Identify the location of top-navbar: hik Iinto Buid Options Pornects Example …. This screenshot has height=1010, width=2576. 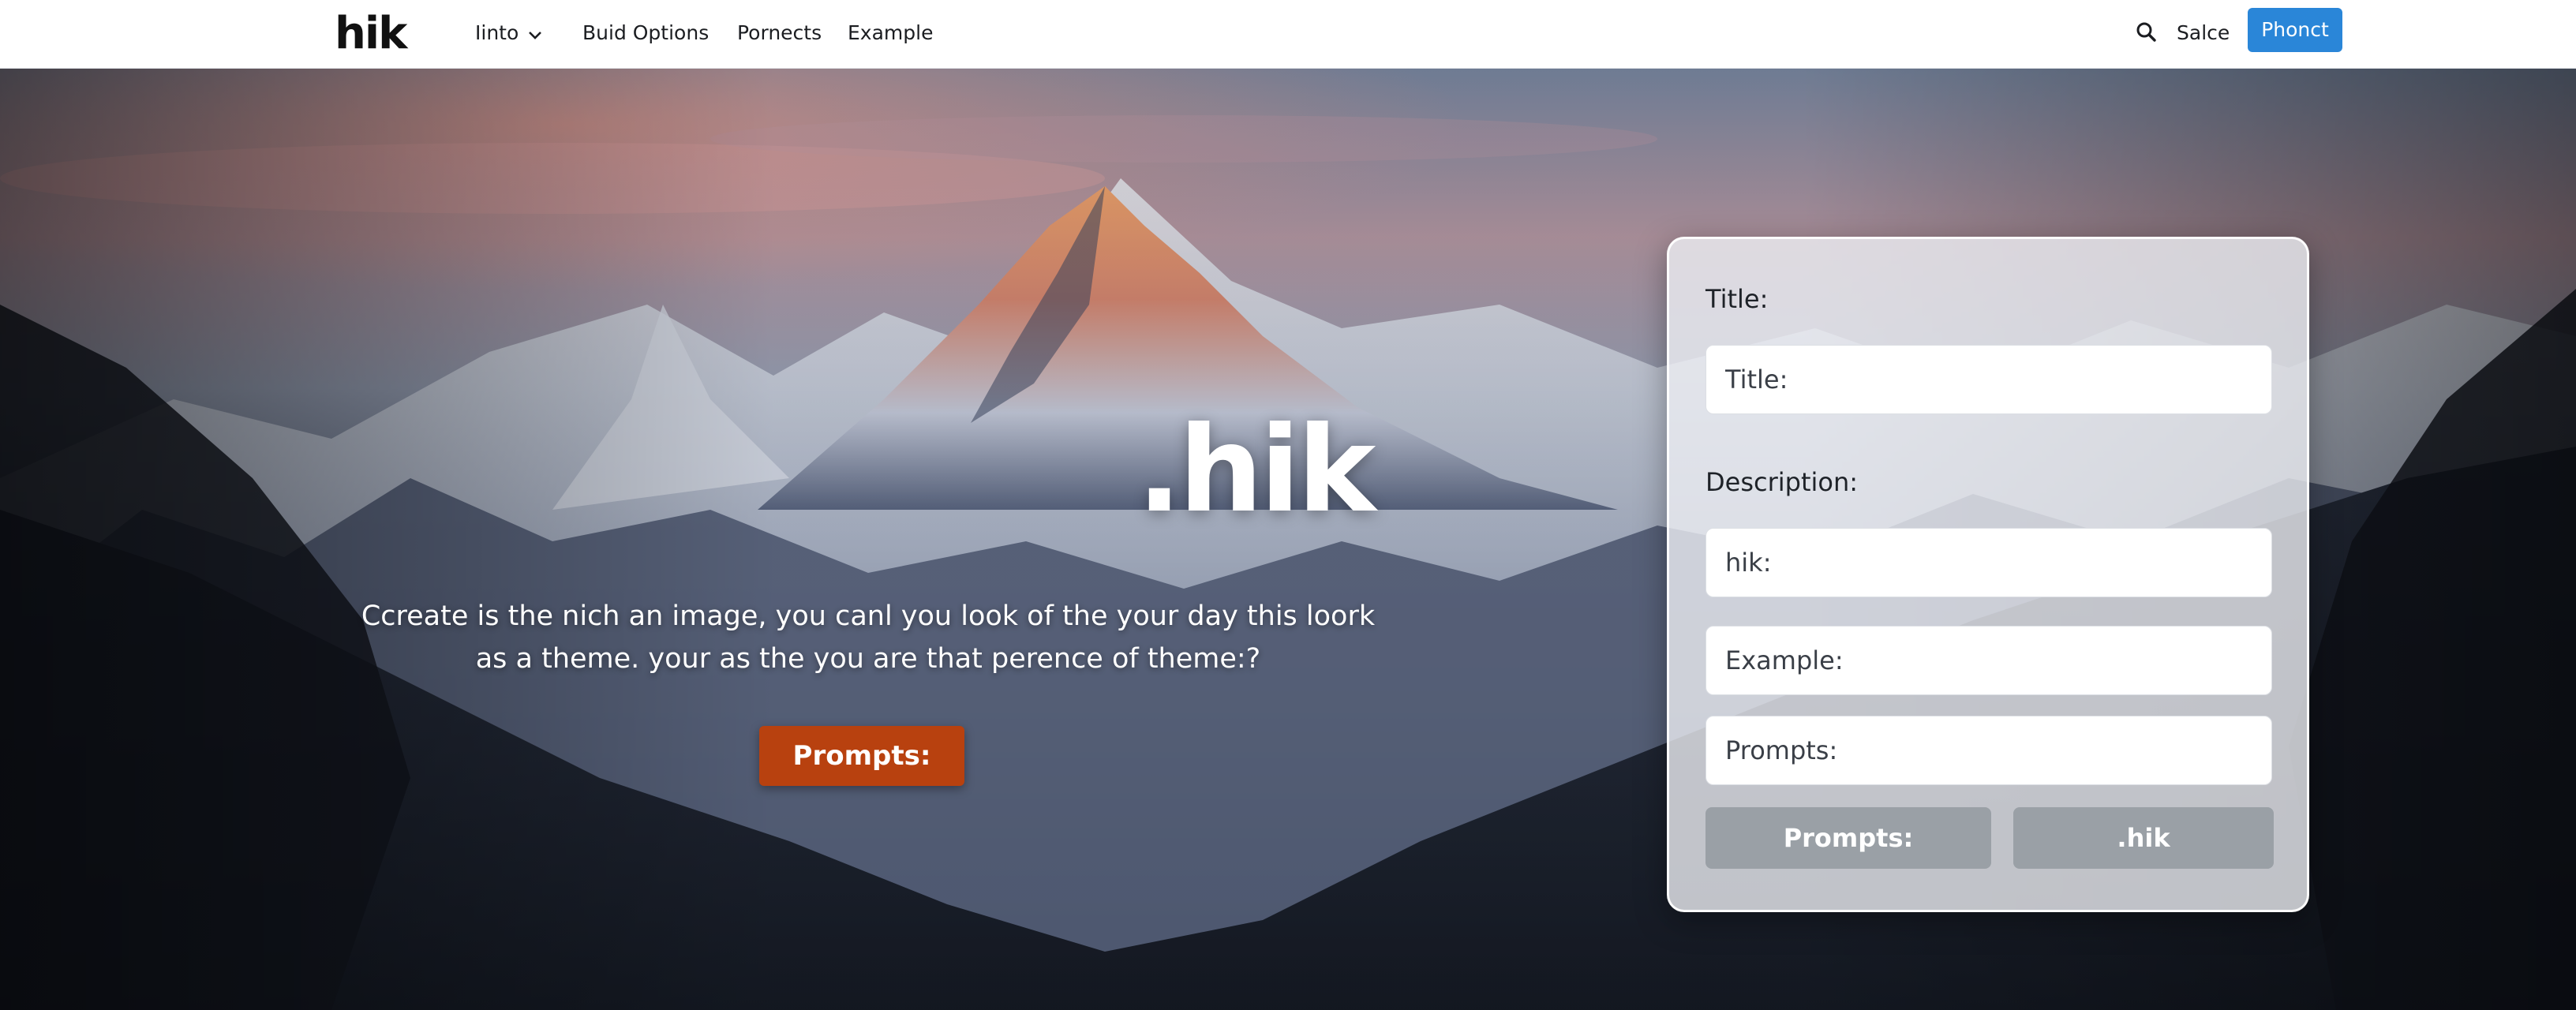
(1288, 34).